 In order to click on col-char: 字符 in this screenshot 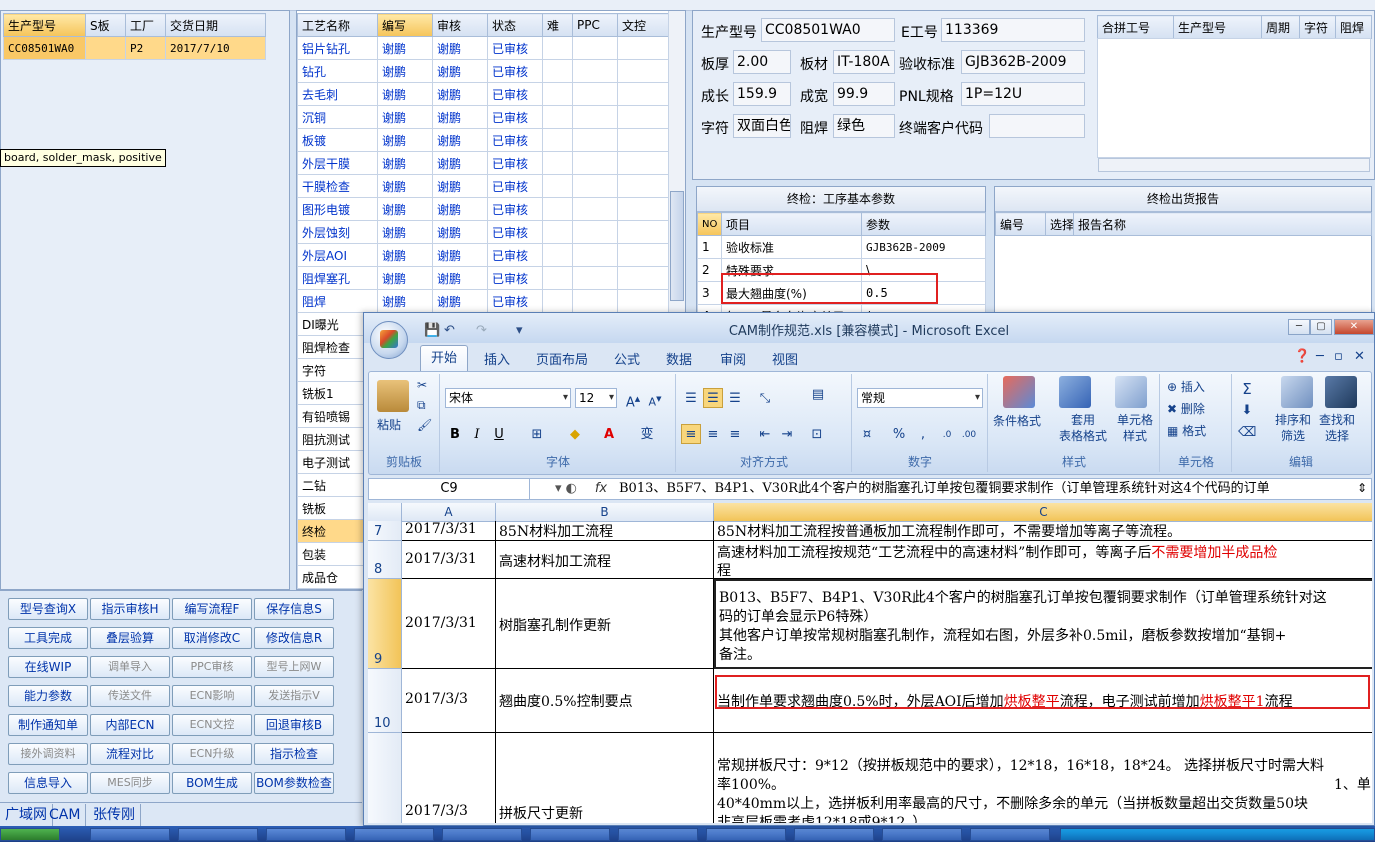, I will do `click(1317, 27)`.